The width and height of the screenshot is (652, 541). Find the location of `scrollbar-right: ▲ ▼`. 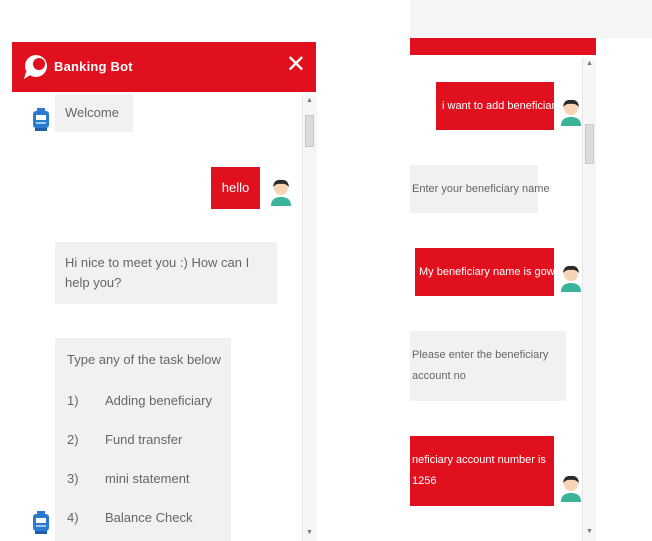

scrollbar-right: ▲ ▼ is located at coordinates (589, 299).